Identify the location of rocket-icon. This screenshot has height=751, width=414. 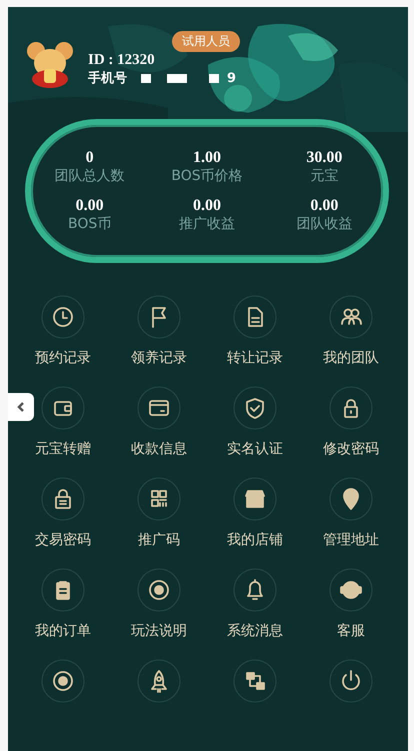
(159, 681).